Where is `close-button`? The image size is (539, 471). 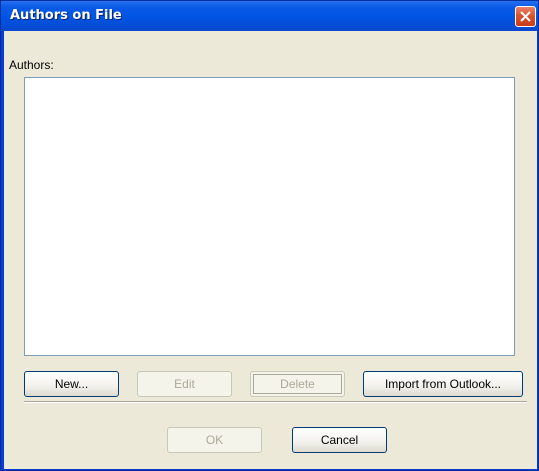
close-button is located at coordinates (525, 16).